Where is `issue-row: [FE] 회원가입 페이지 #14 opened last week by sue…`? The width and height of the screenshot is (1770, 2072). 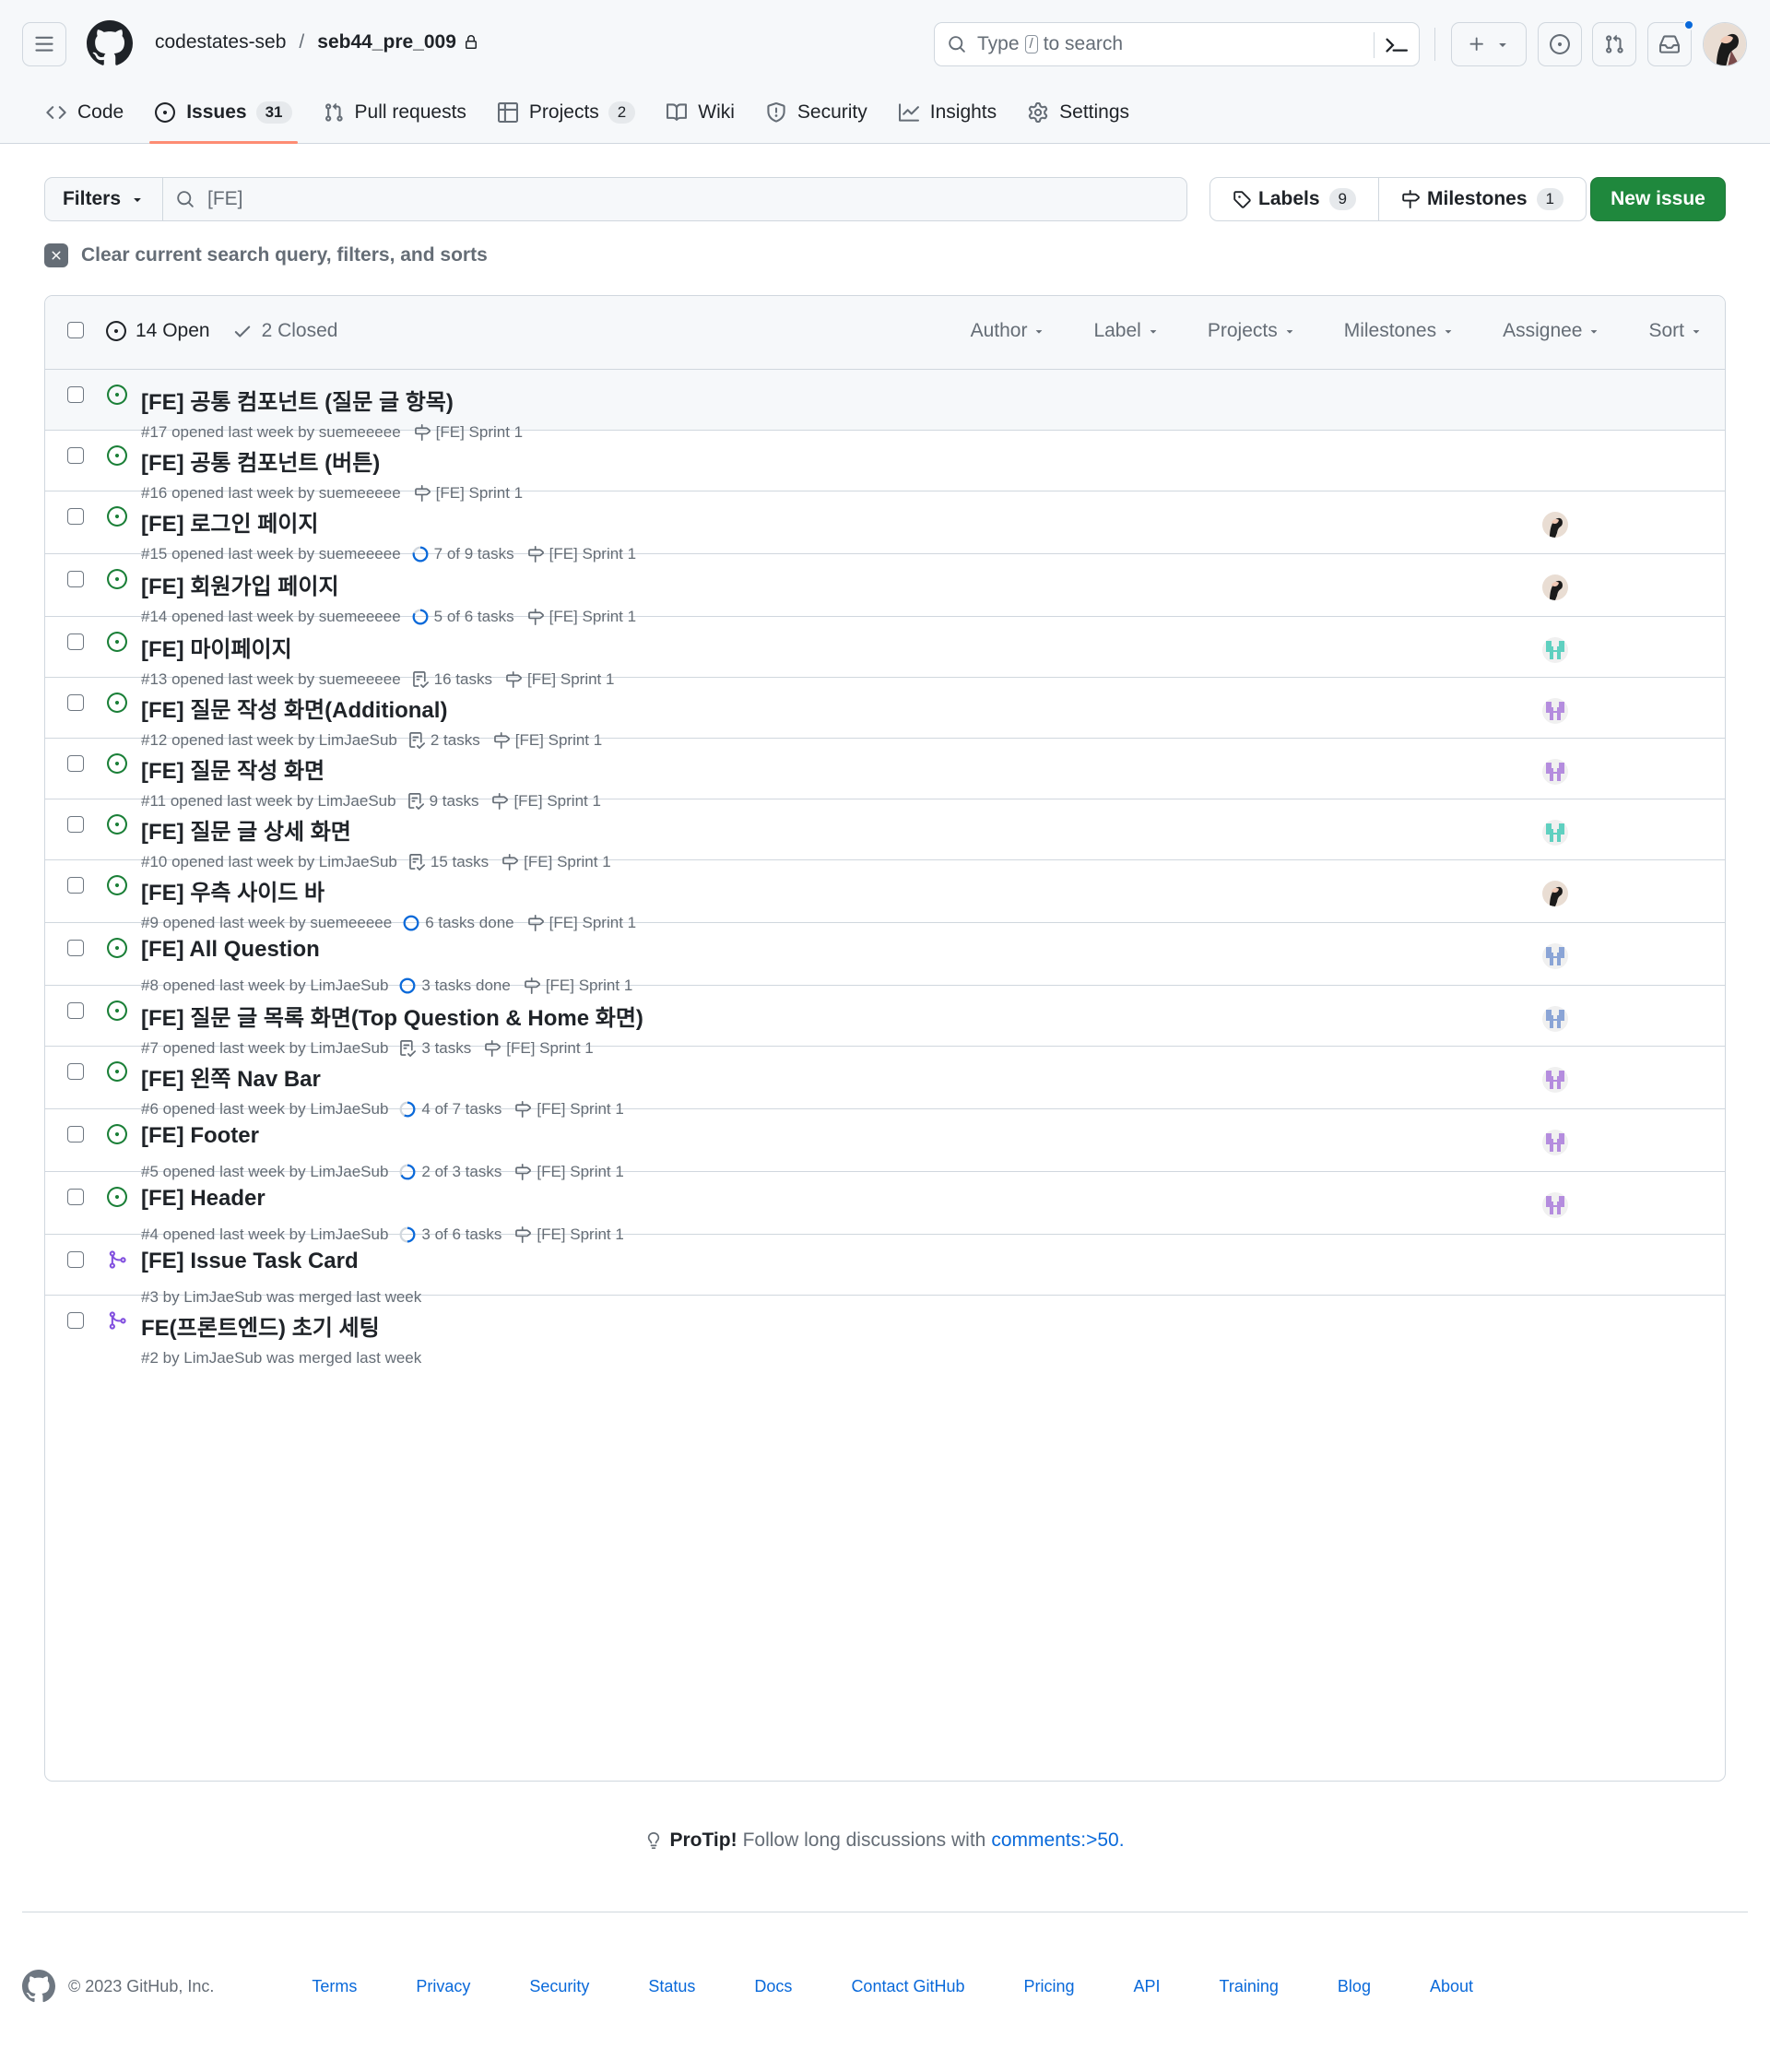 issue-row: [FE] 회원가입 페이지 #14 opened last week by sue… is located at coordinates (885, 589).